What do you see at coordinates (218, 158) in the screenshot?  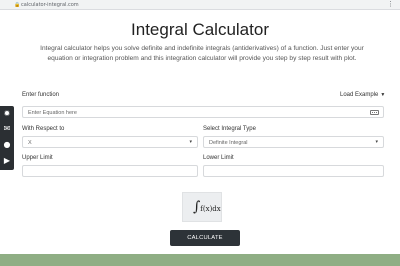 I see `lower-limit-label: Lower Limit` at bounding box center [218, 158].